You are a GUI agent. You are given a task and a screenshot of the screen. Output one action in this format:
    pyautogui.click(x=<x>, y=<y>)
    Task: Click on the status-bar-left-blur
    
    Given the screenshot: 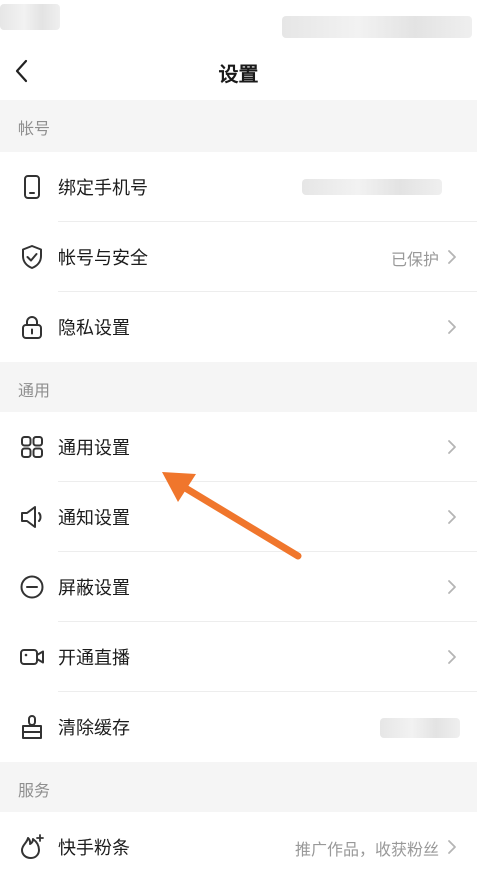 What is the action you would take?
    pyautogui.click(x=30, y=17)
    